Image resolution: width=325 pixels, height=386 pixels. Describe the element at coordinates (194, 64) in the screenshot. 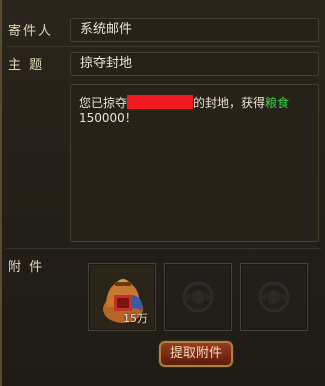

I see `subject-field: 掠夺封地` at that location.